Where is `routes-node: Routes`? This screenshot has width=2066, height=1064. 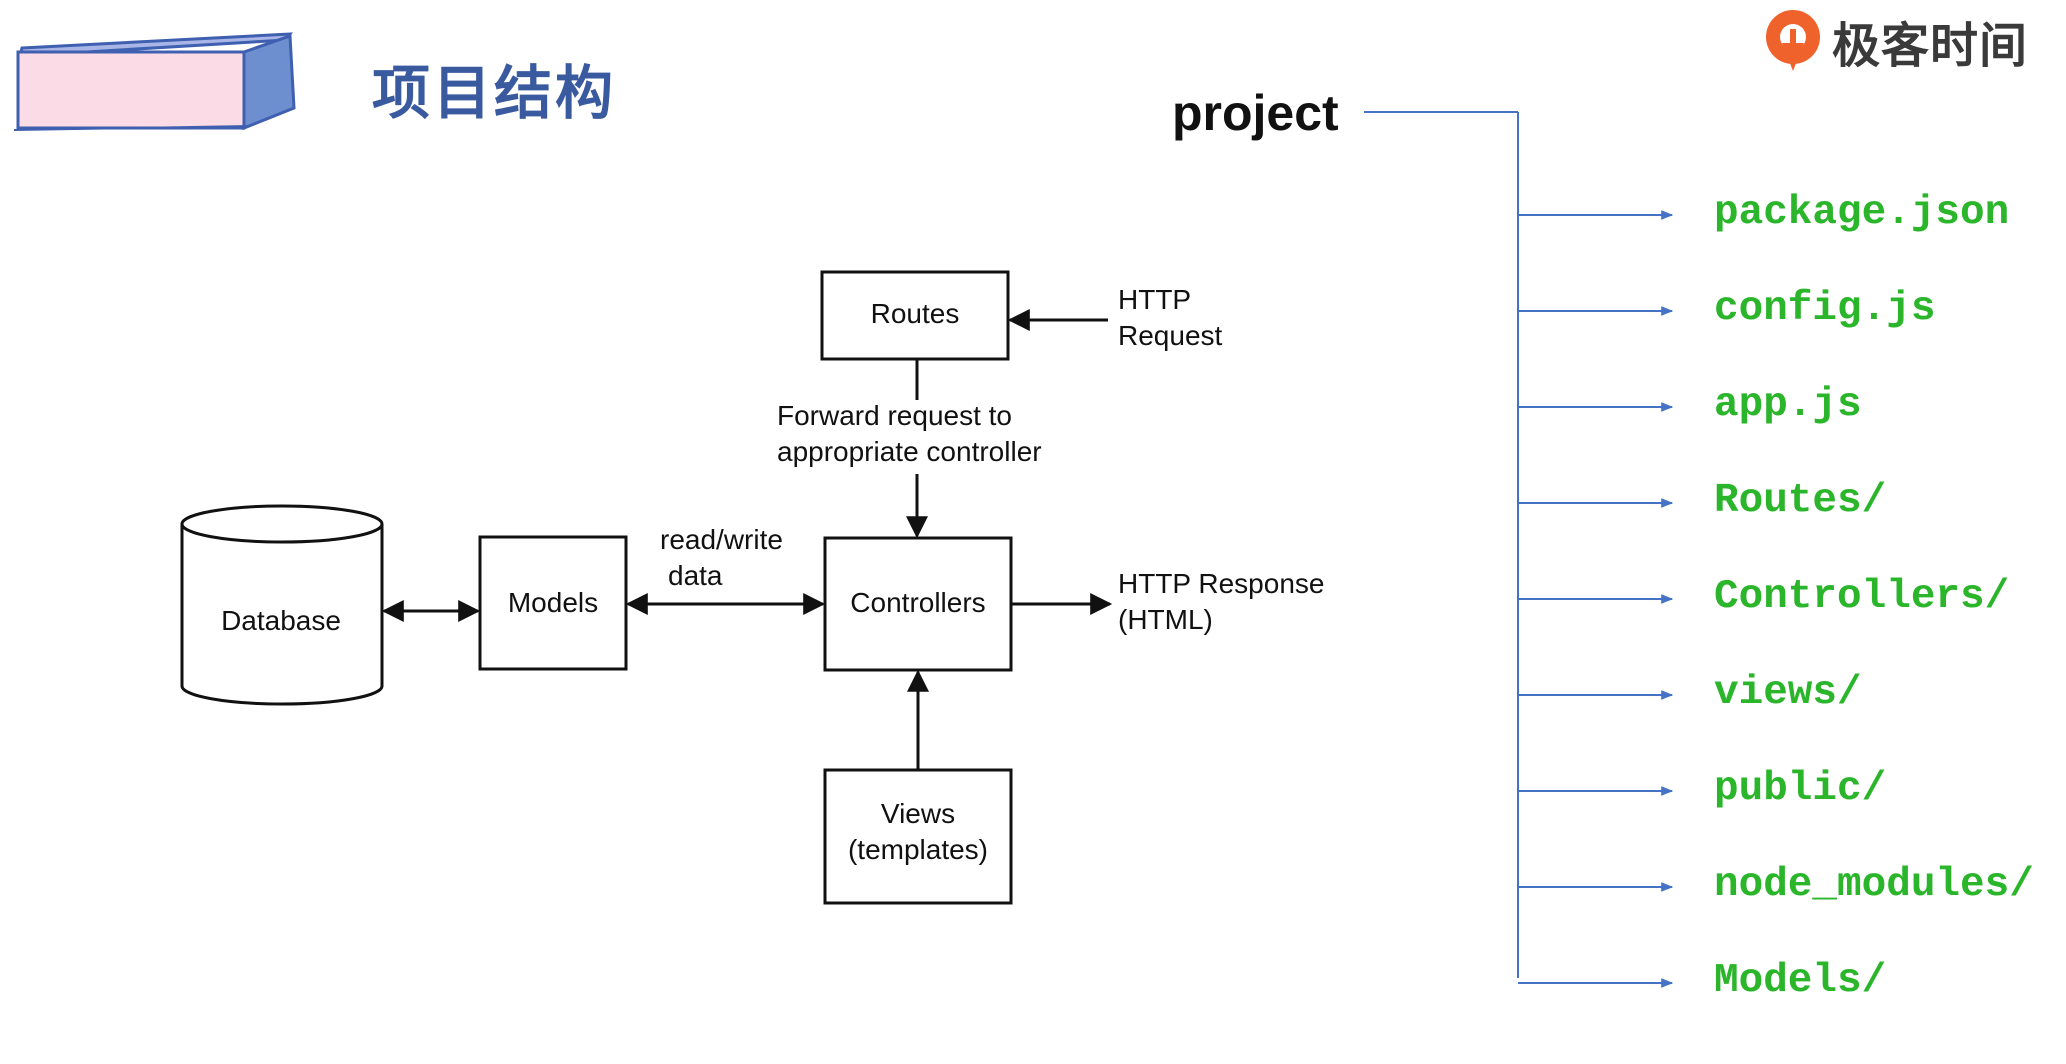 routes-node: Routes is located at coordinates (915, 315).